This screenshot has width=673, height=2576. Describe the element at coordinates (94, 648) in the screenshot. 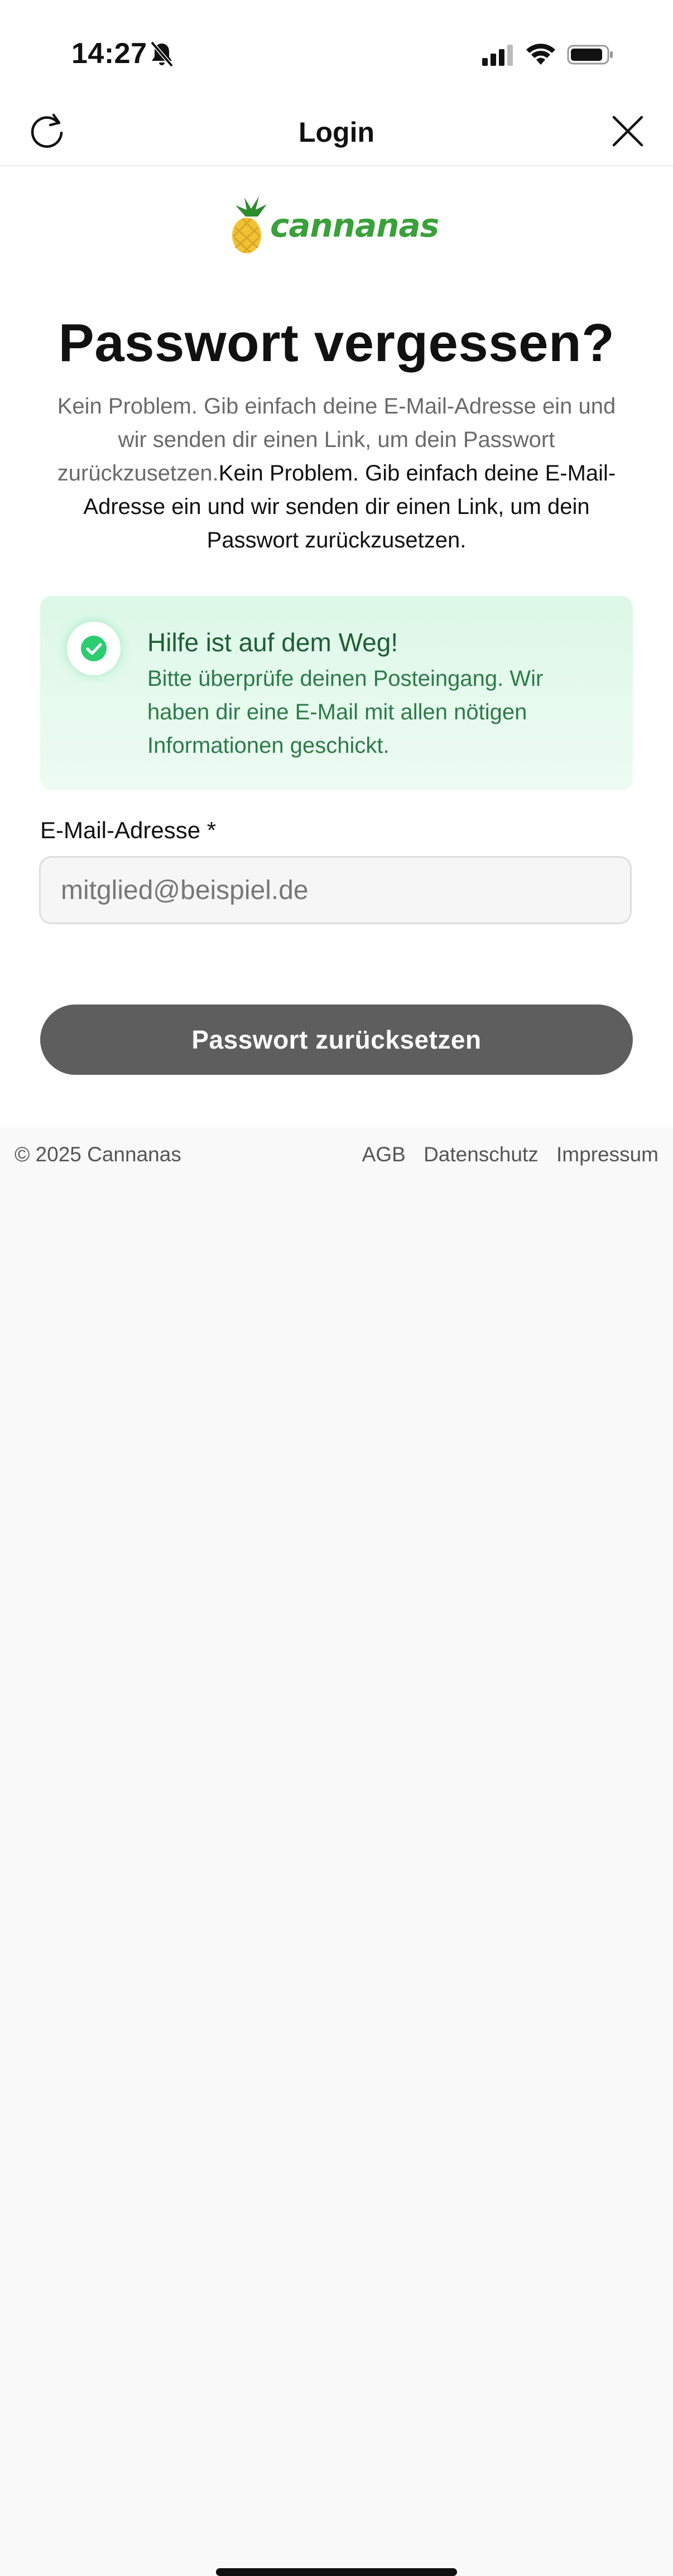

I see `check-circle-icon` at that location.